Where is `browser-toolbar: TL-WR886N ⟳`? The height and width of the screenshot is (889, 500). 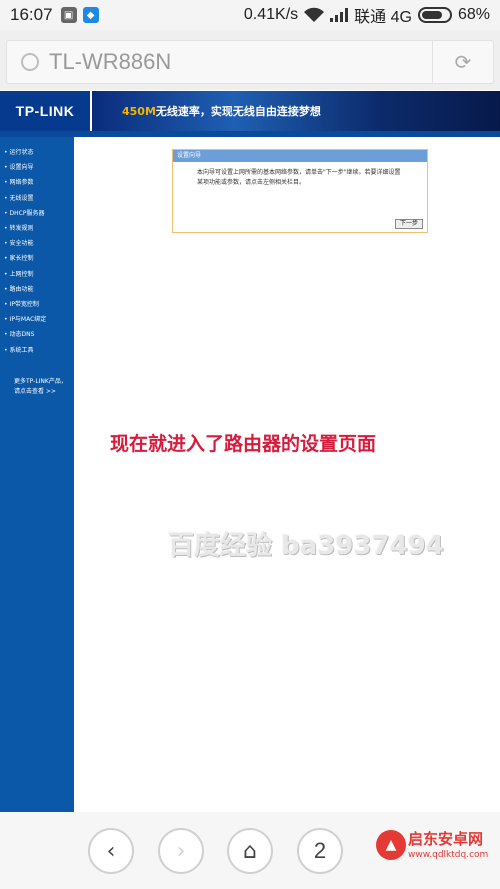 browser-toolbar: TL-WR886N ⟳ is located at coordinates (250, 60).